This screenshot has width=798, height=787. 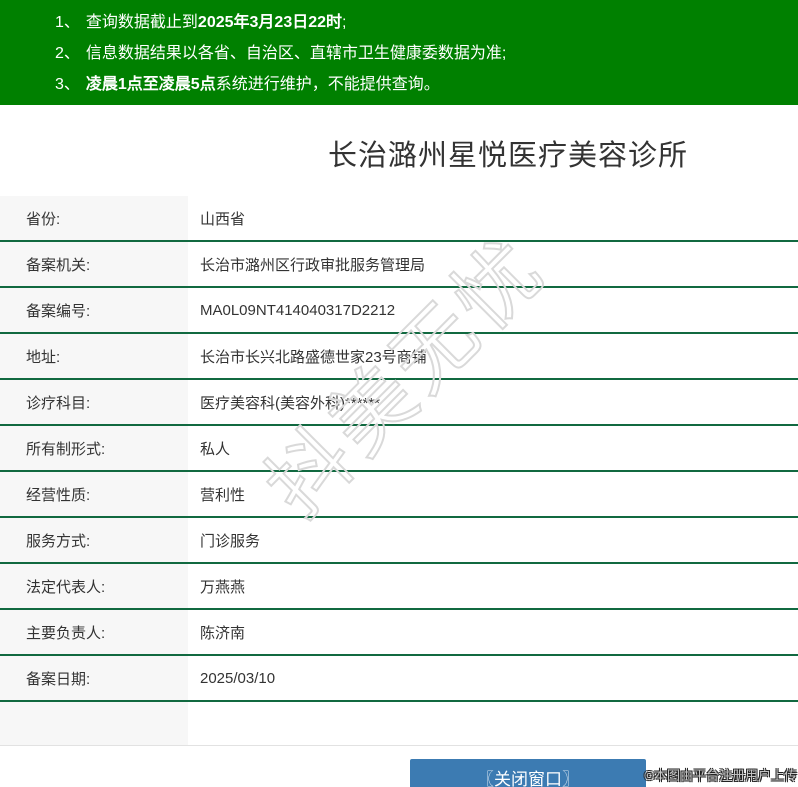 I want to click on row-value: 陈济南, so click(x=493, y=632).